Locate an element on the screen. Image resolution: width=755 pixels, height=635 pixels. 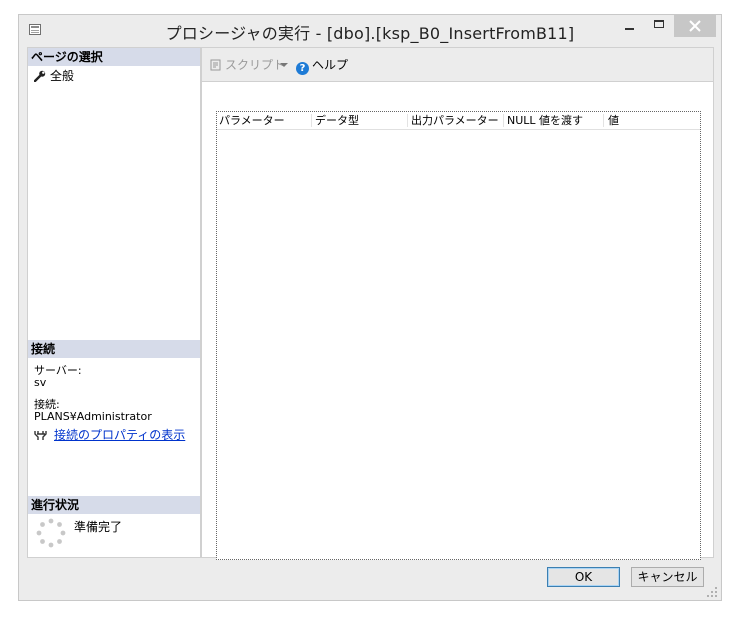
close-icon is located at coordinates (695, 26).